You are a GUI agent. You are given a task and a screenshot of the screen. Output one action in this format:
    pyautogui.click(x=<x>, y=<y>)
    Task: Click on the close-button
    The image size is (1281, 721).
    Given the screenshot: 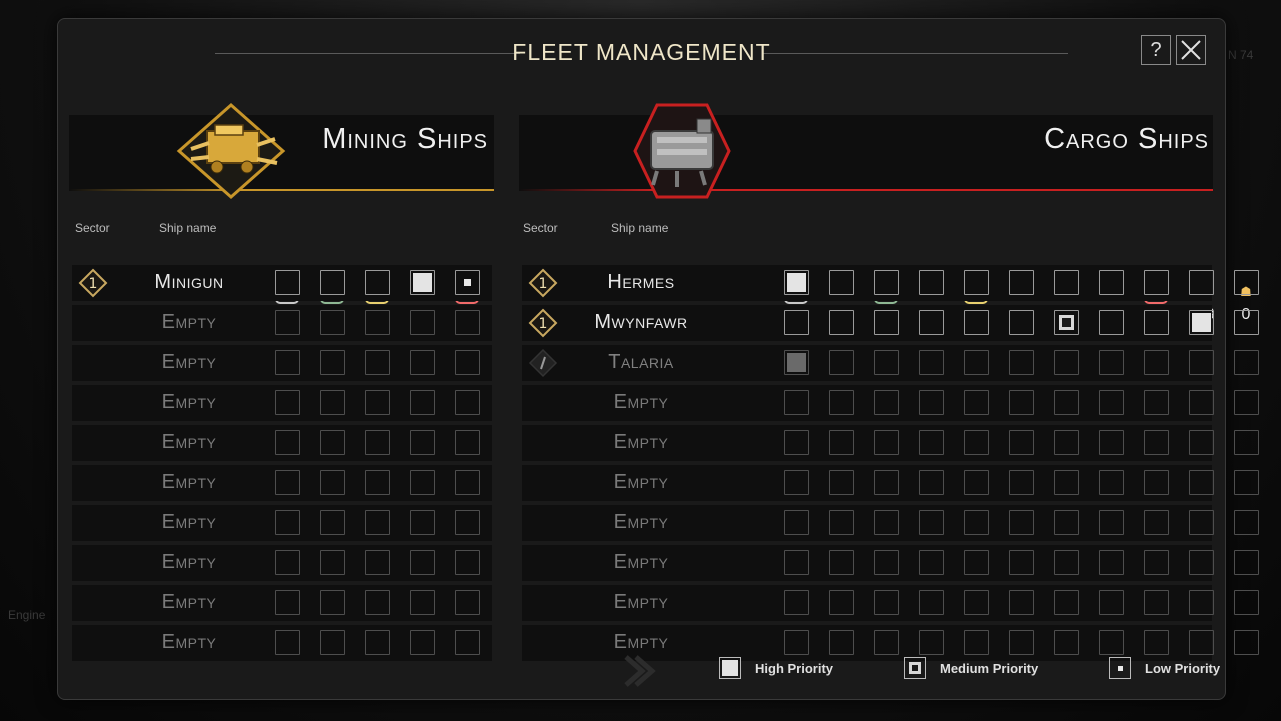 What is the action you would take?
    pyautogui.click(x=1191, y=50)
    